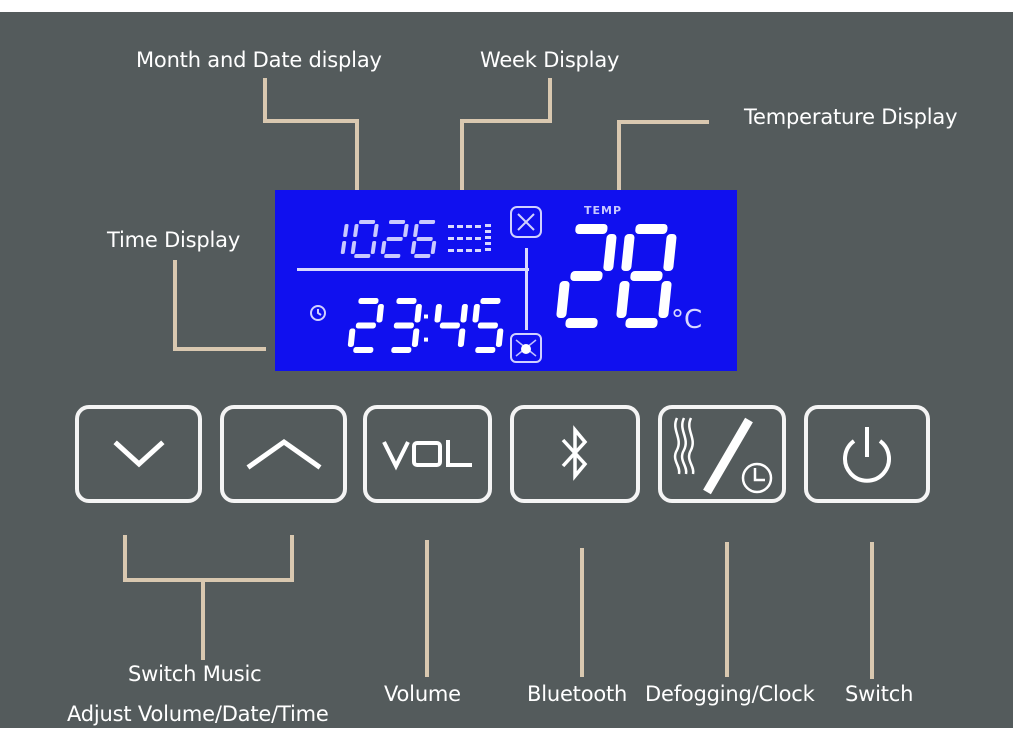  Describe the element at coordinates (727, 609) in the screenshot. I see `leader-defog-clock` at that location.